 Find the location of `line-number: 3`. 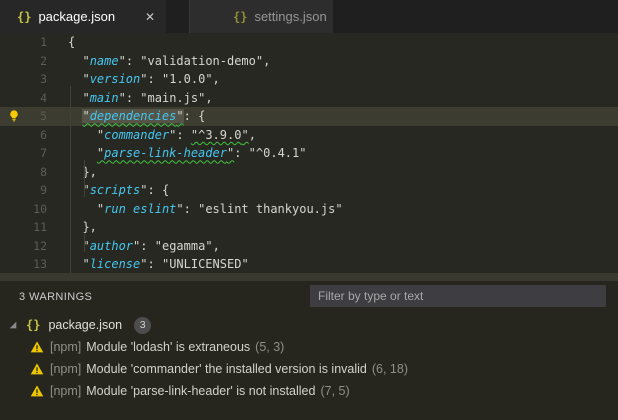

line-number: 3 is located at coordinates (43, 79).